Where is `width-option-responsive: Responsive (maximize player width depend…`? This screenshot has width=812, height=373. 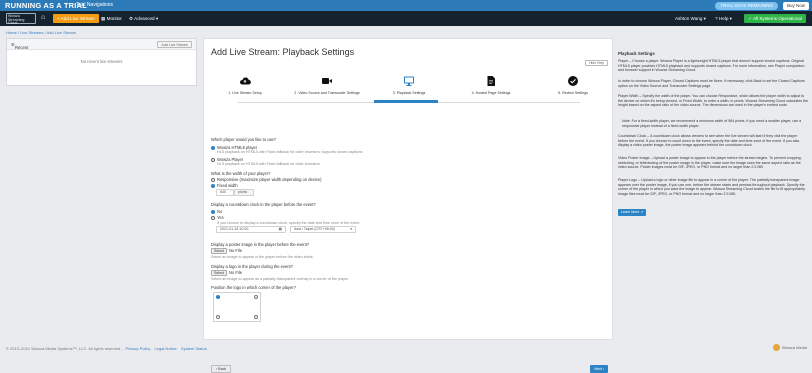 width-option-responsive: Responsive (maximize player width depend… is located at coordinates (266, 179).